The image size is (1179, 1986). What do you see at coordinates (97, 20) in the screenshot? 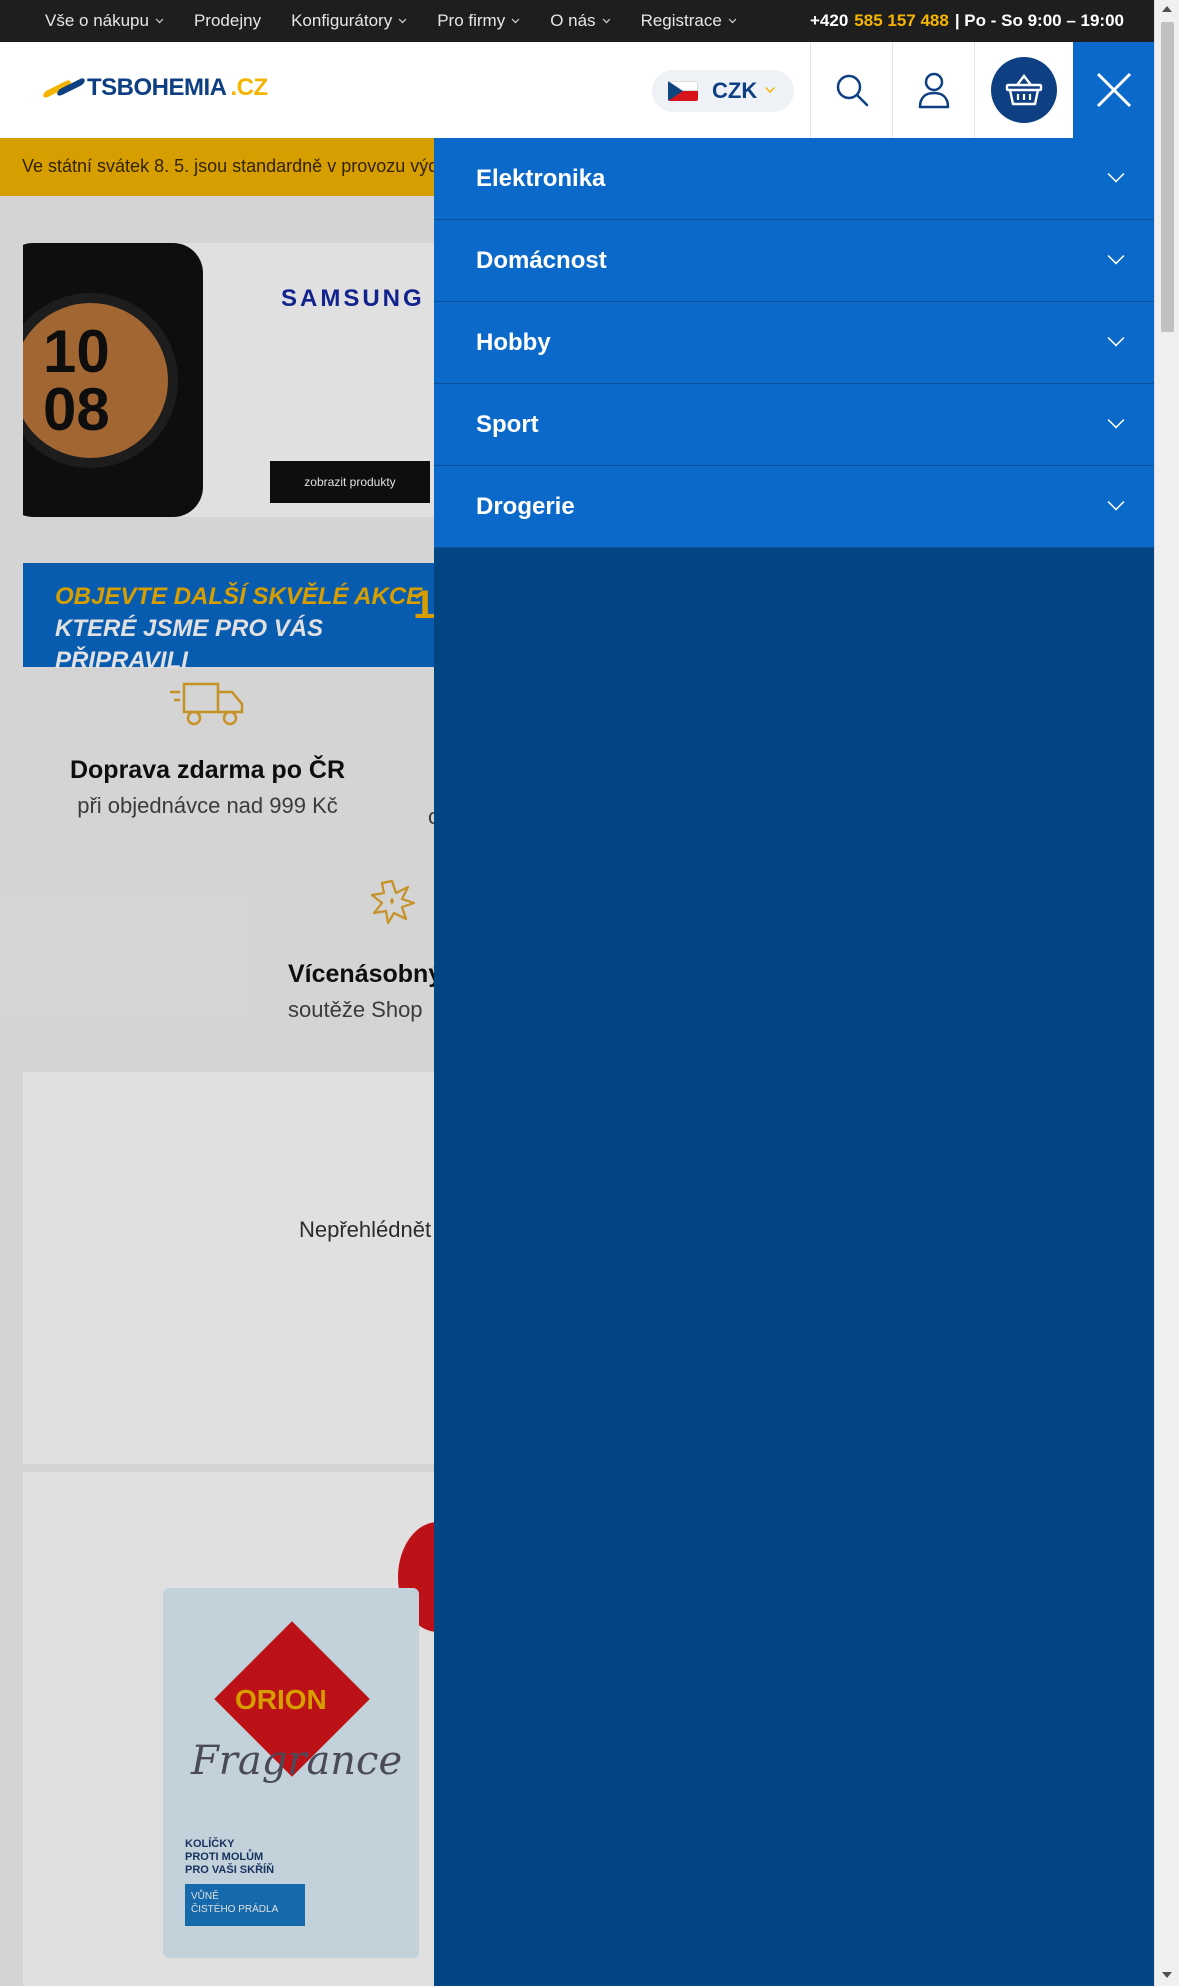
I see `top-nav-label: Vše o nákupu` at bounding box center [97, 20].